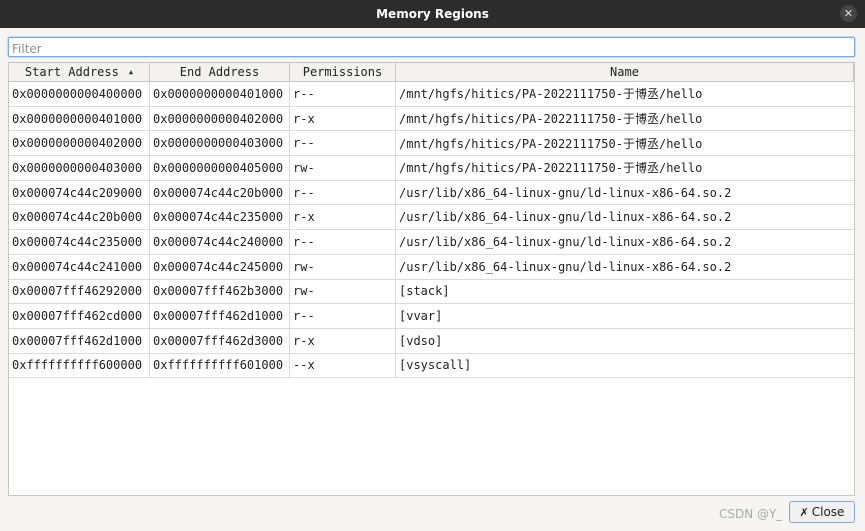 The width and height of the screenshot is (865, 531). Describe the element at coordinates (79, 168) in the screenshot. I see `start-address-cell: 0x0000000000403000` at that location.